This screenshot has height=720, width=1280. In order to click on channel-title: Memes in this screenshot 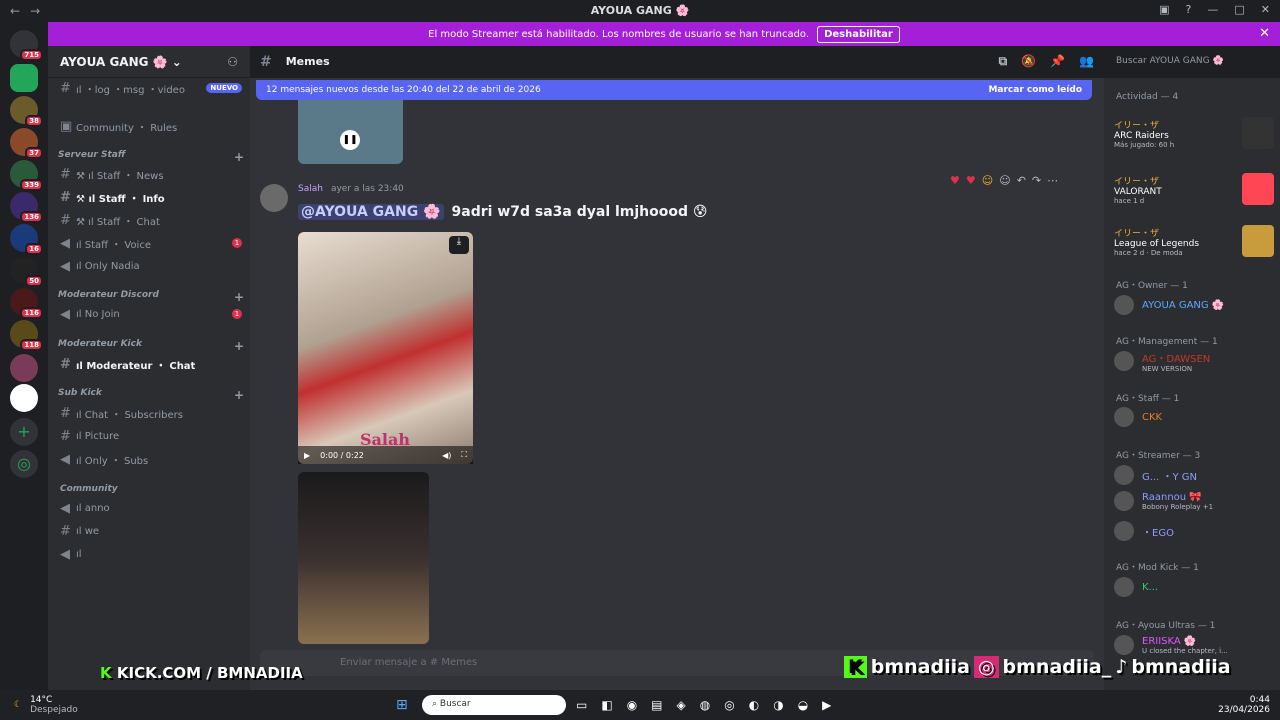, I will do `click(307, 61)`.